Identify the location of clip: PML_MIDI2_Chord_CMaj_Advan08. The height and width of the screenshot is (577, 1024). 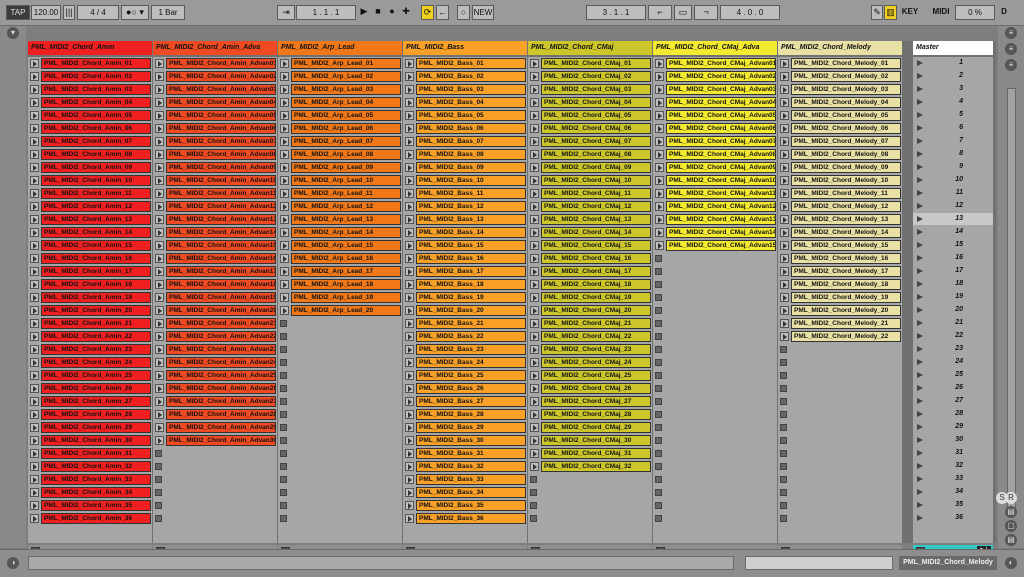
(721, 154).